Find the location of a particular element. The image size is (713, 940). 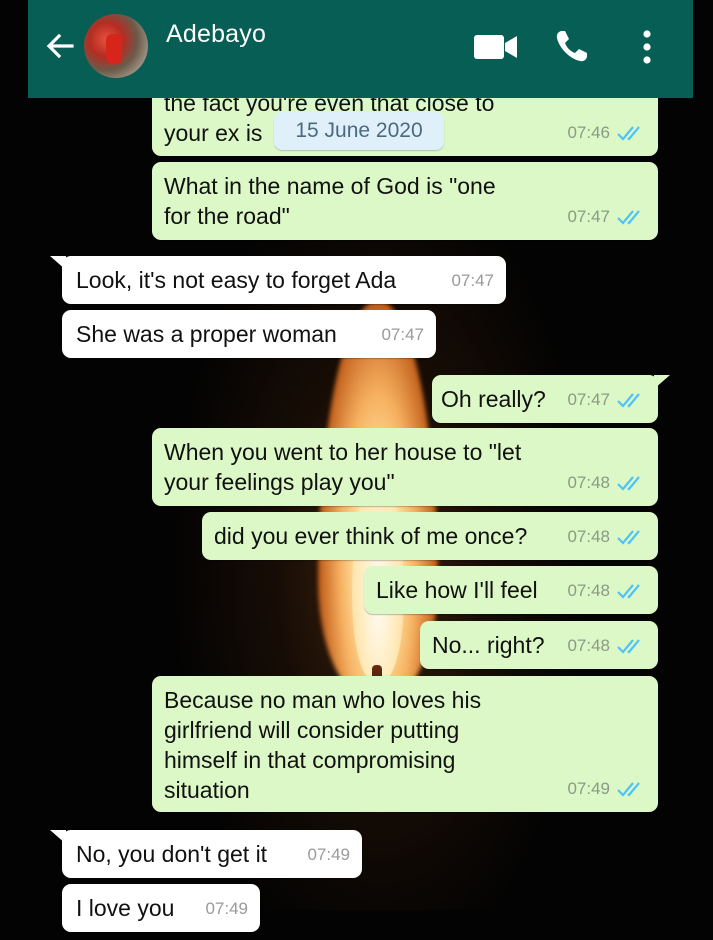

arrow-left-icon is located at coordinates (60, 46).